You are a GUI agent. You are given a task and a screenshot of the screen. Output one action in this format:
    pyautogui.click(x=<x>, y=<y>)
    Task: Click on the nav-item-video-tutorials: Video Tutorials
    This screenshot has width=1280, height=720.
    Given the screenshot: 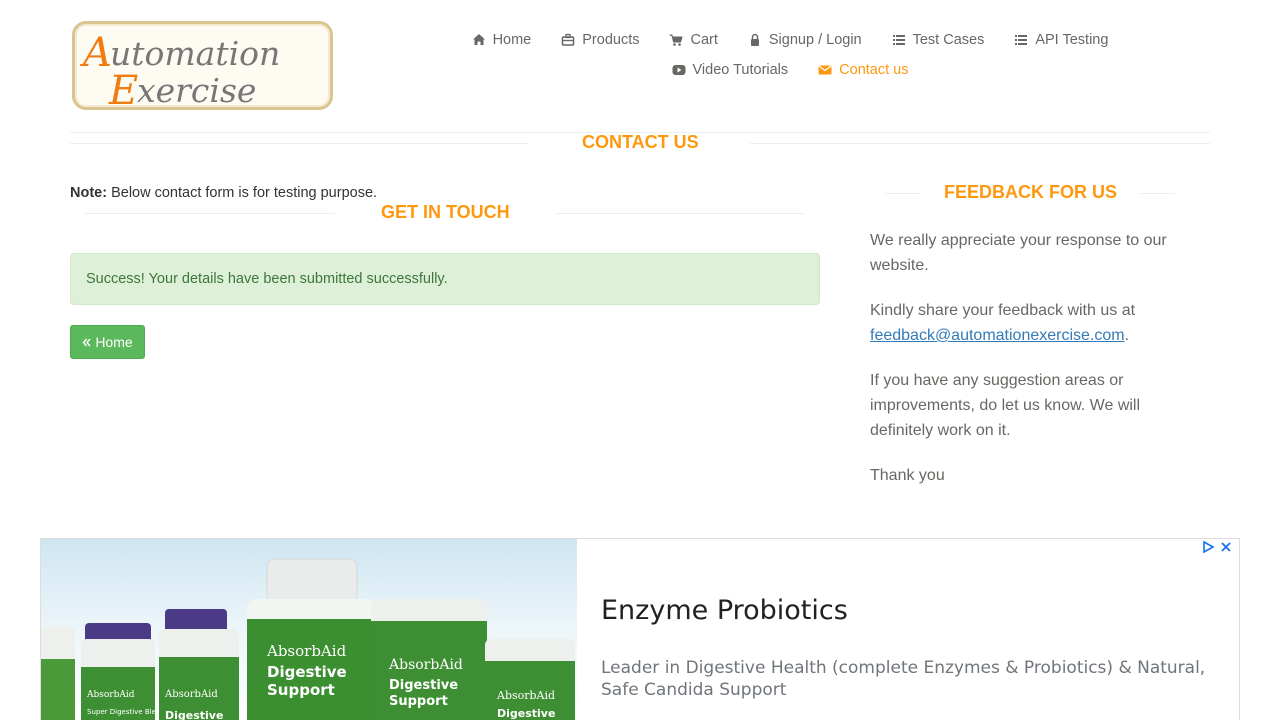 What is the action you would take?
    pyautogui.click(x=730, y=70)
    